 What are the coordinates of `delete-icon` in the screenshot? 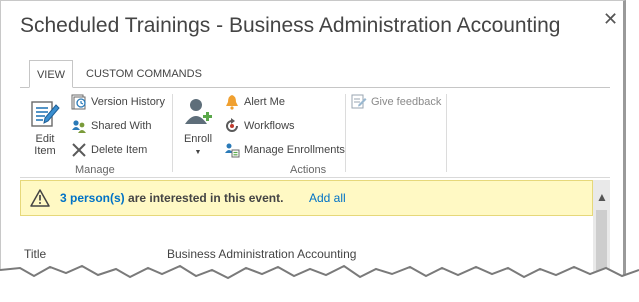 It's located at (79, 150).